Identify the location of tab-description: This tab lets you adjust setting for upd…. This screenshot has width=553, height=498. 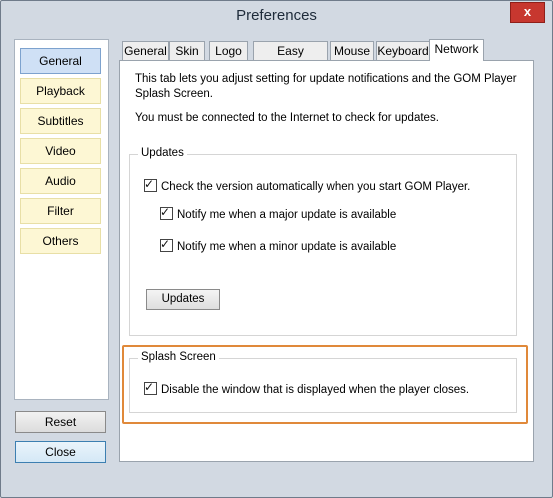
(326, 86).